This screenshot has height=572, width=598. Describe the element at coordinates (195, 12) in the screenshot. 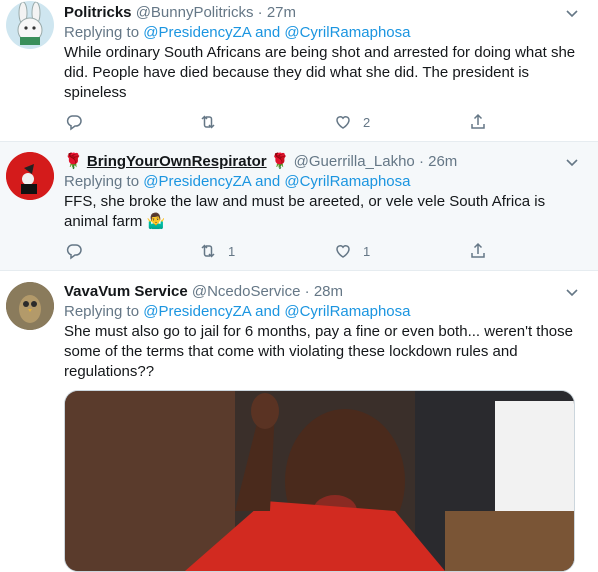

I see `handle: @BunnyPolitricks` at that location.